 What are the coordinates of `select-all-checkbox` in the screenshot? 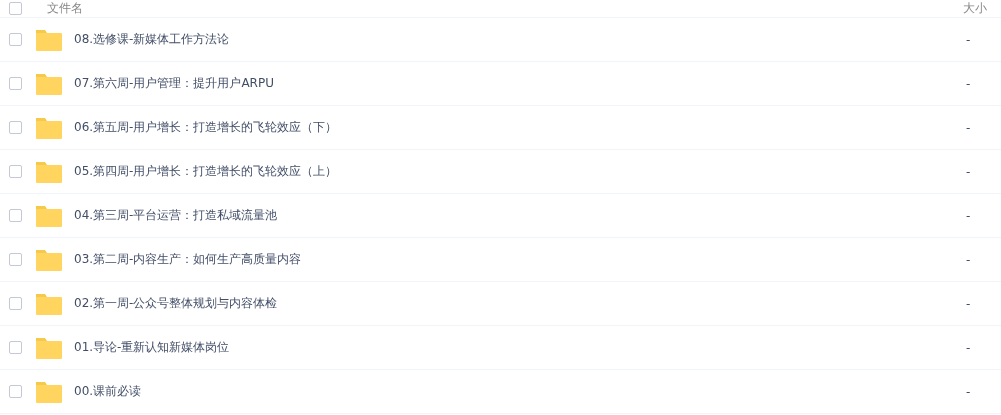 It's located at (15, 8).